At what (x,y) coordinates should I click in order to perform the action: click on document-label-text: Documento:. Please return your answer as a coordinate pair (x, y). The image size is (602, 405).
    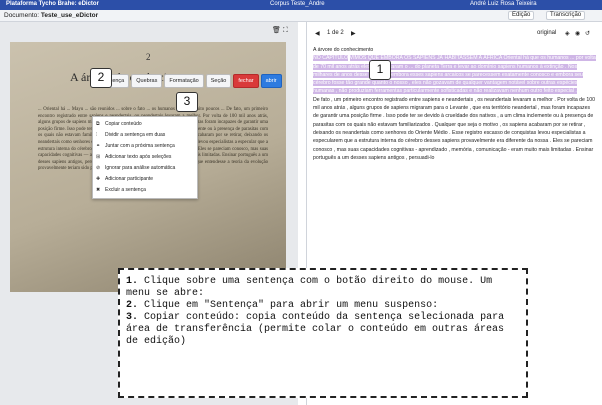
    Looking at the image, I should click on (22, 15).